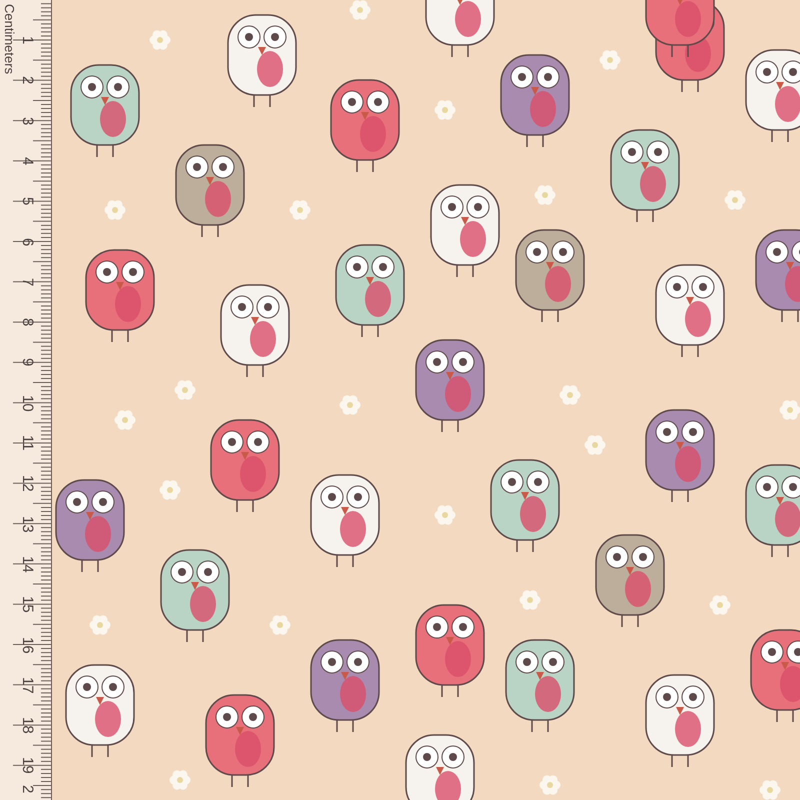 This screenshot has width=800, height=800. I want to click on unit-label: Centimeters, so click(9, 39).